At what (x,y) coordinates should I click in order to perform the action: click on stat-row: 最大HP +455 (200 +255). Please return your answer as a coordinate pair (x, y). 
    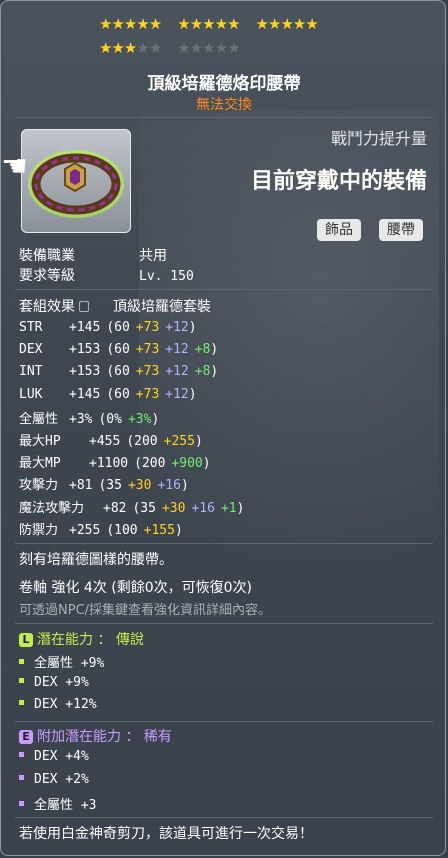
    Looking at the image, I should click on (111, 439).